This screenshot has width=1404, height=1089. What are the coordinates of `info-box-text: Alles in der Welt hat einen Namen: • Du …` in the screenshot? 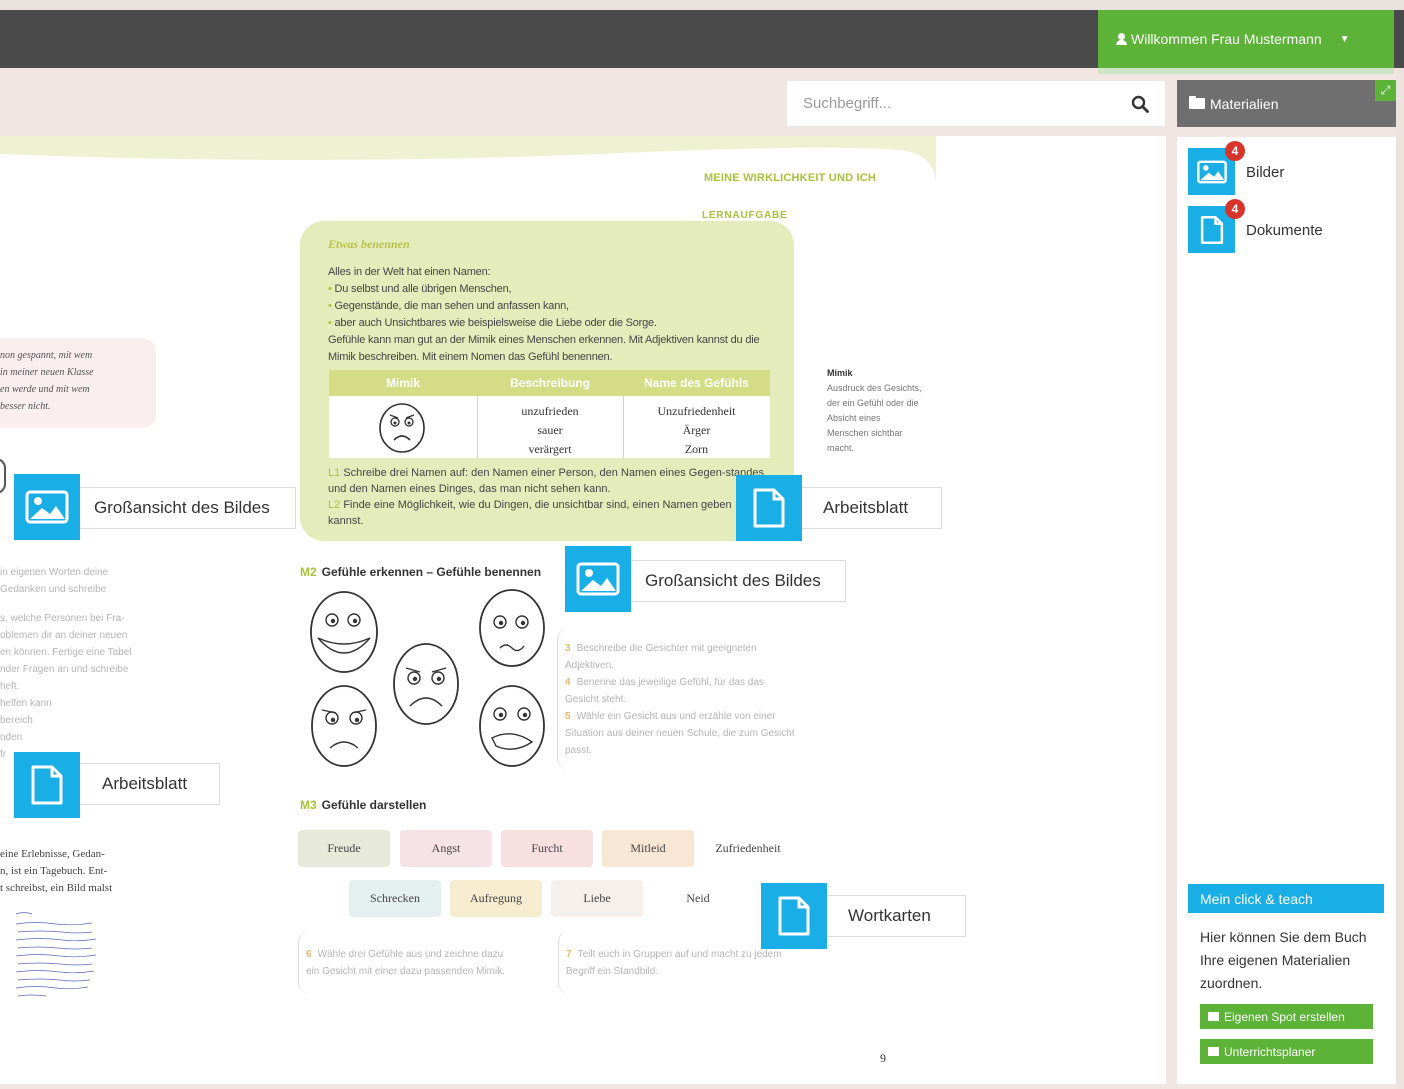 It's located at (550, 315).